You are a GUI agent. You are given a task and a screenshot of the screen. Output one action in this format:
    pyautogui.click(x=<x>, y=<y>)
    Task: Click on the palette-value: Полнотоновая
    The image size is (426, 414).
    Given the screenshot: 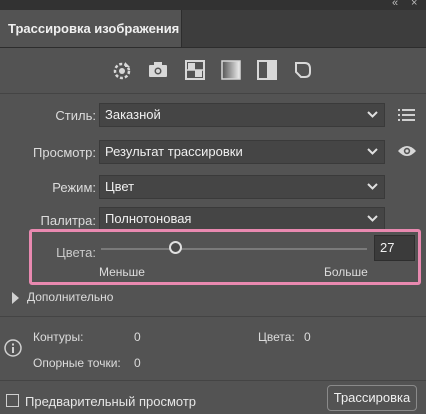 What is the action you would take?
    pyautogui.click(x=148, y=218)
    